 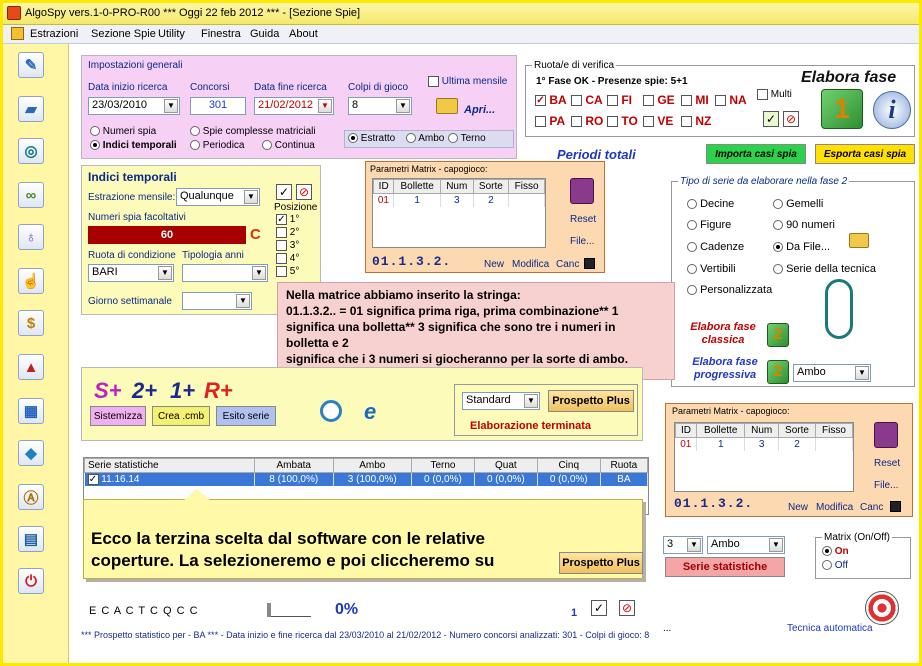 I want to click on sistemizza-button: Sistemizza, so click(x=118, y=416).